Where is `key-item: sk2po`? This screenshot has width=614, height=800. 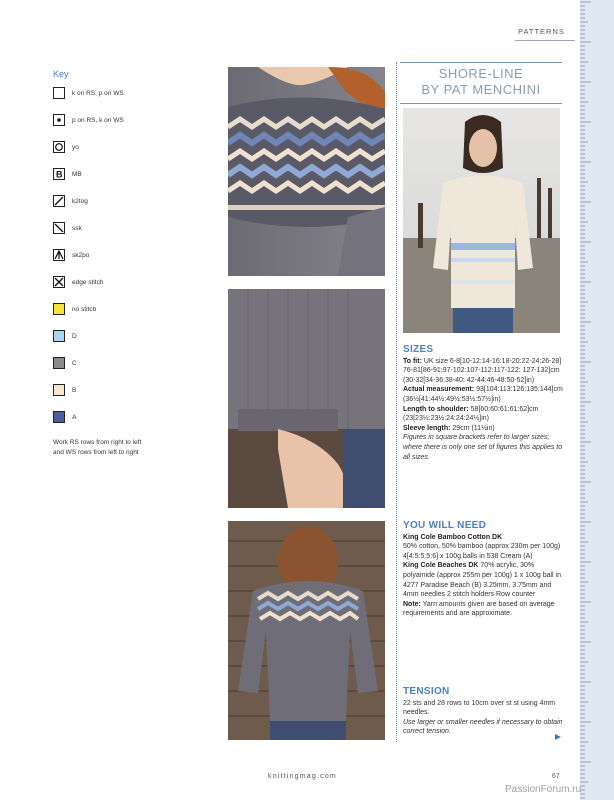
key-item: sk2po is located at coordinates (71, 255).